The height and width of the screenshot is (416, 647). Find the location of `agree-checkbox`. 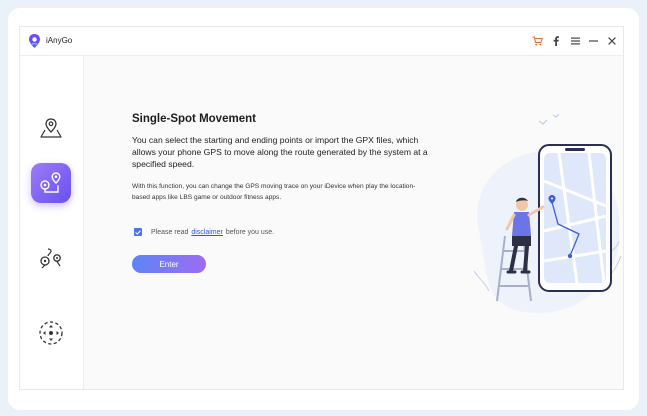

agree-checkbox is located at coordinates (138, 232).